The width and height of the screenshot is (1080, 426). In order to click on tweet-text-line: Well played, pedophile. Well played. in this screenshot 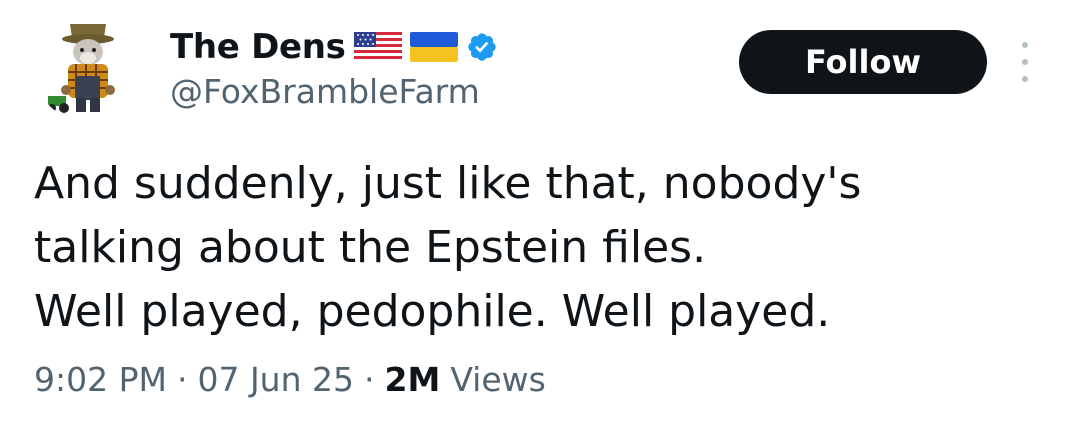, I will do `click(432, 311)`.